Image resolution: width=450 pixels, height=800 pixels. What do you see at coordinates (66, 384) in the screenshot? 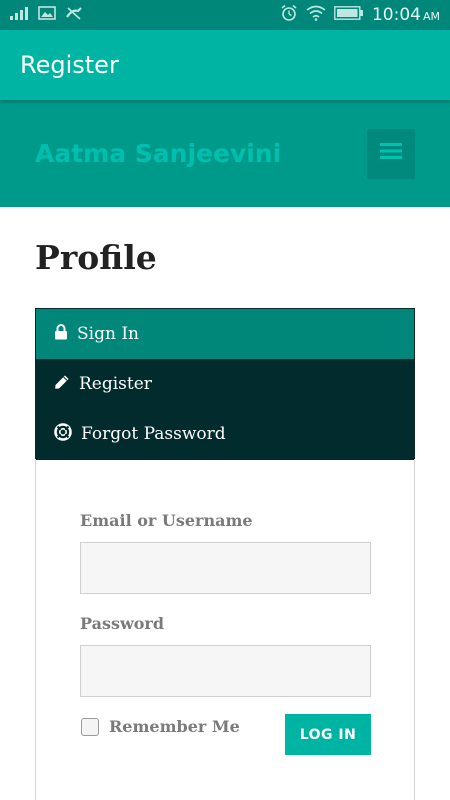
I see `pencil-icon` at bounding box center [66, 384].